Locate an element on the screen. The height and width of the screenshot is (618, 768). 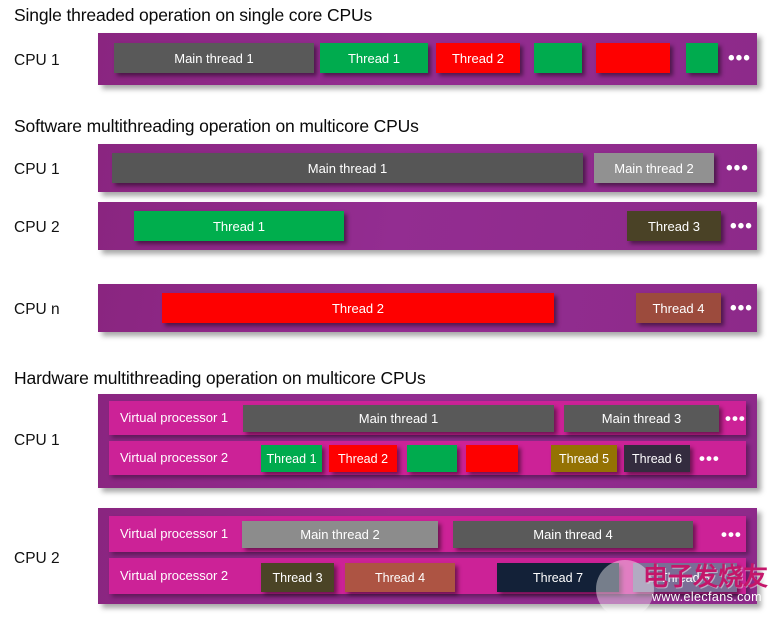
thread-block-s3-cpu1-vp1-main-thread-1: Main thread 1 is located at coordinates (398, 418).